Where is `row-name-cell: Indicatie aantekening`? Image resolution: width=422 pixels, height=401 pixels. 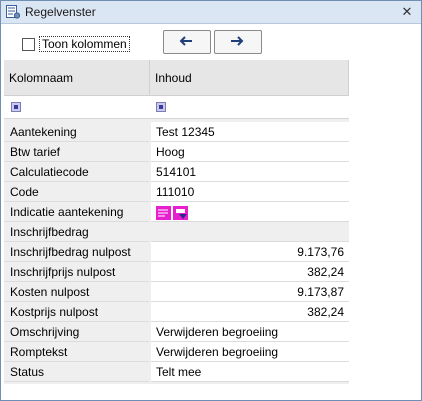
row-name-cell: Indicatie aantekening is located at coordinates (76, 212).